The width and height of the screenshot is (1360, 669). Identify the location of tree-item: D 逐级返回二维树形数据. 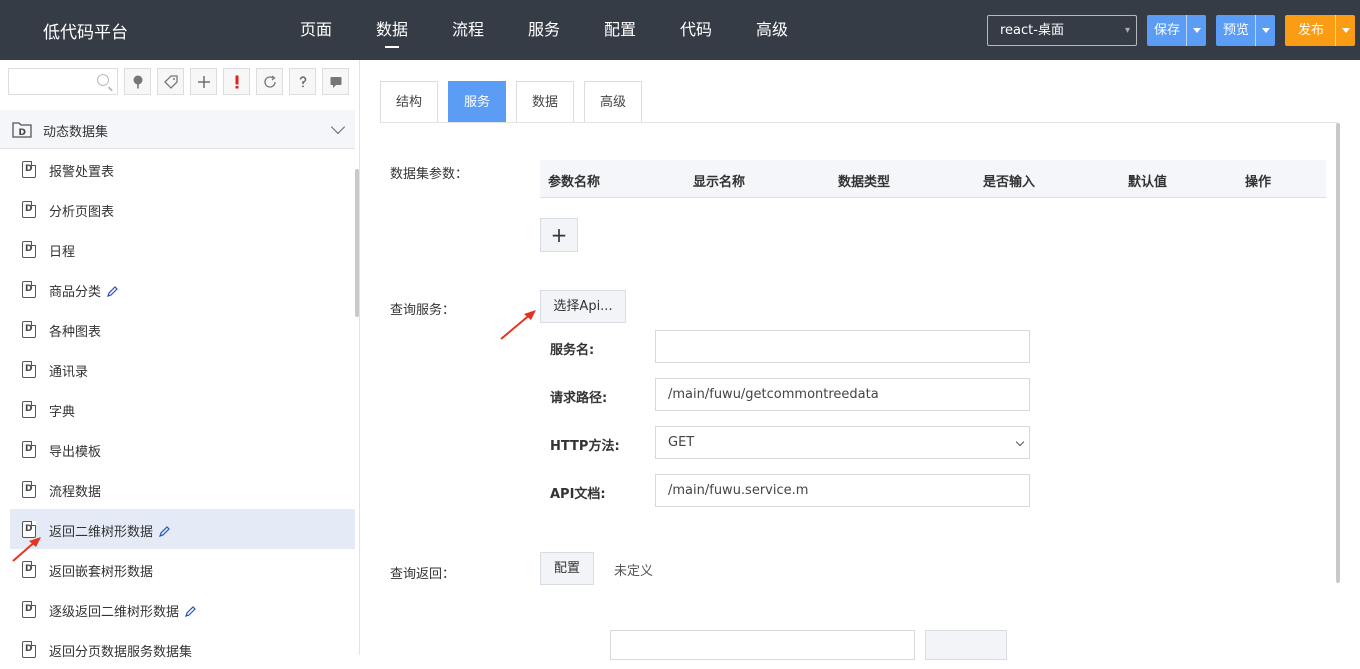
(177, 609).